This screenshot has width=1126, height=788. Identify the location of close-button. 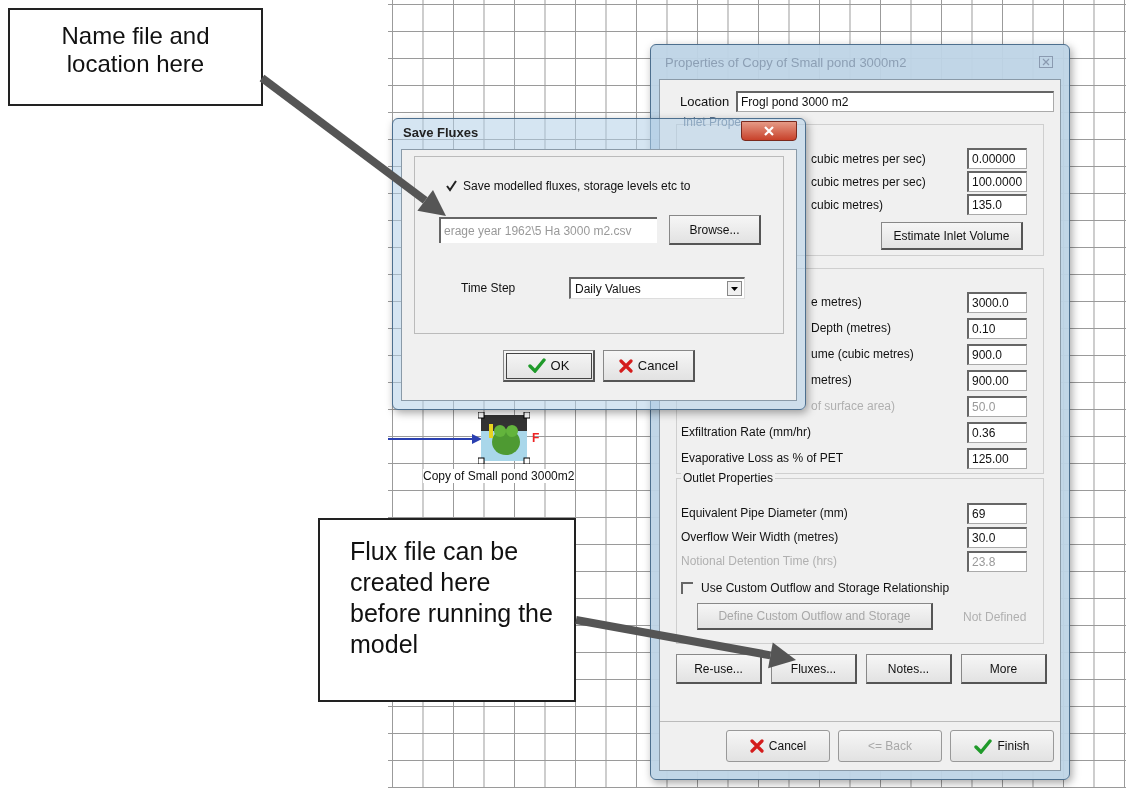
(769, 131).